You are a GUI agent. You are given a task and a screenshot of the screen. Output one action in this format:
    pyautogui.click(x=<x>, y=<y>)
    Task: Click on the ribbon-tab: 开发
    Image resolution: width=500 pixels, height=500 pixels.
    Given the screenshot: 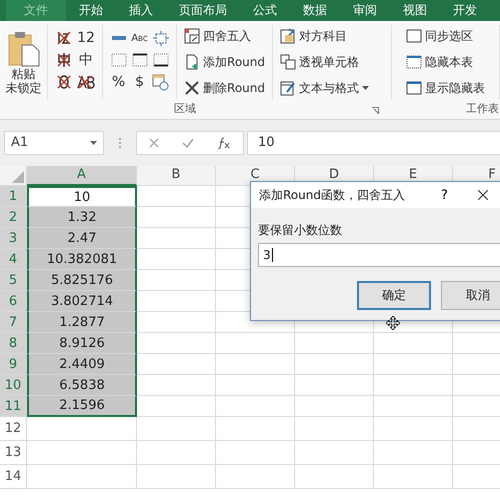 What is the action you would take?
    pyautogui.click(x=465, y=10)
    